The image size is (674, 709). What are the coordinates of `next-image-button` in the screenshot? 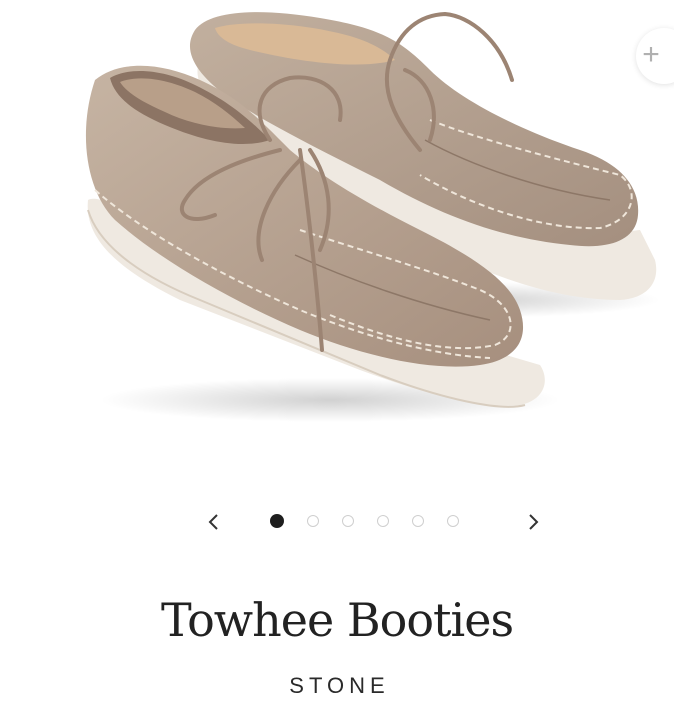 It's located at (534, 522).